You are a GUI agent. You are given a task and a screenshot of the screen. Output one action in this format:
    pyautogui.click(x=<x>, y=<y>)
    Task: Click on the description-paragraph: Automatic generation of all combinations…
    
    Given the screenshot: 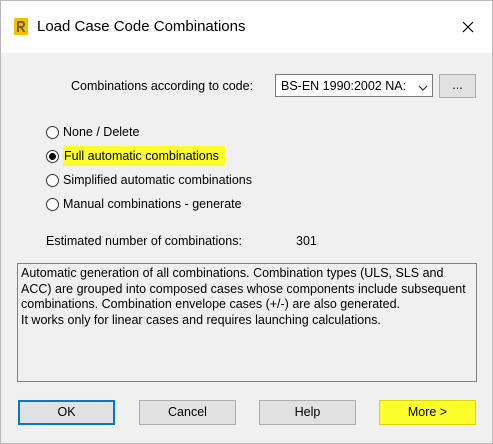 What is the action you would take?
    pyautogui.click(x=243, y=288)
    